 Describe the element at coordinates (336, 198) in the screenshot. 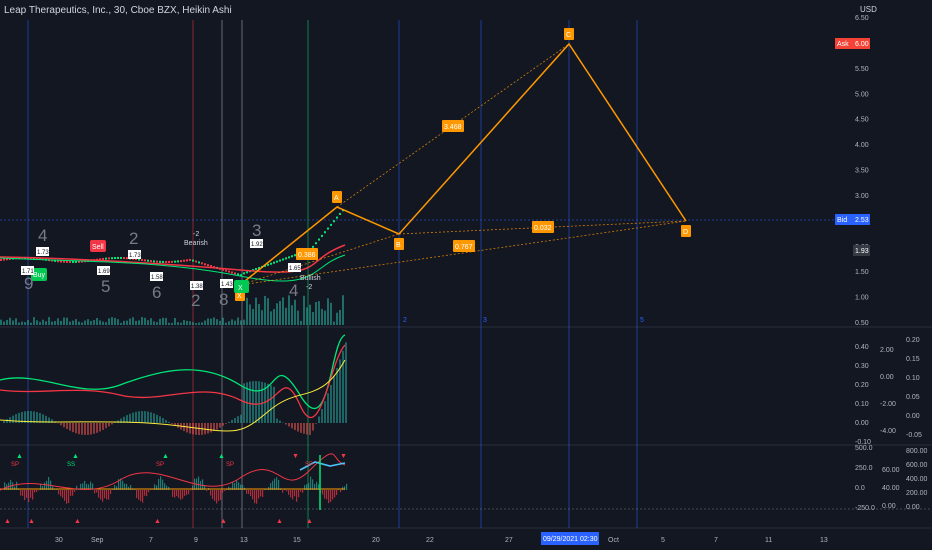

I see `pattern-point-label: A` at that location.